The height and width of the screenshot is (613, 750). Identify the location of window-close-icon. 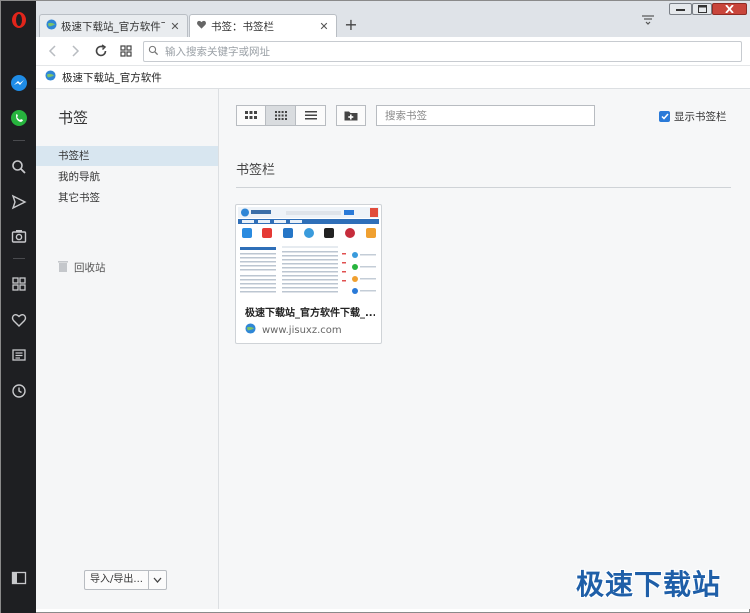
(729, 9).